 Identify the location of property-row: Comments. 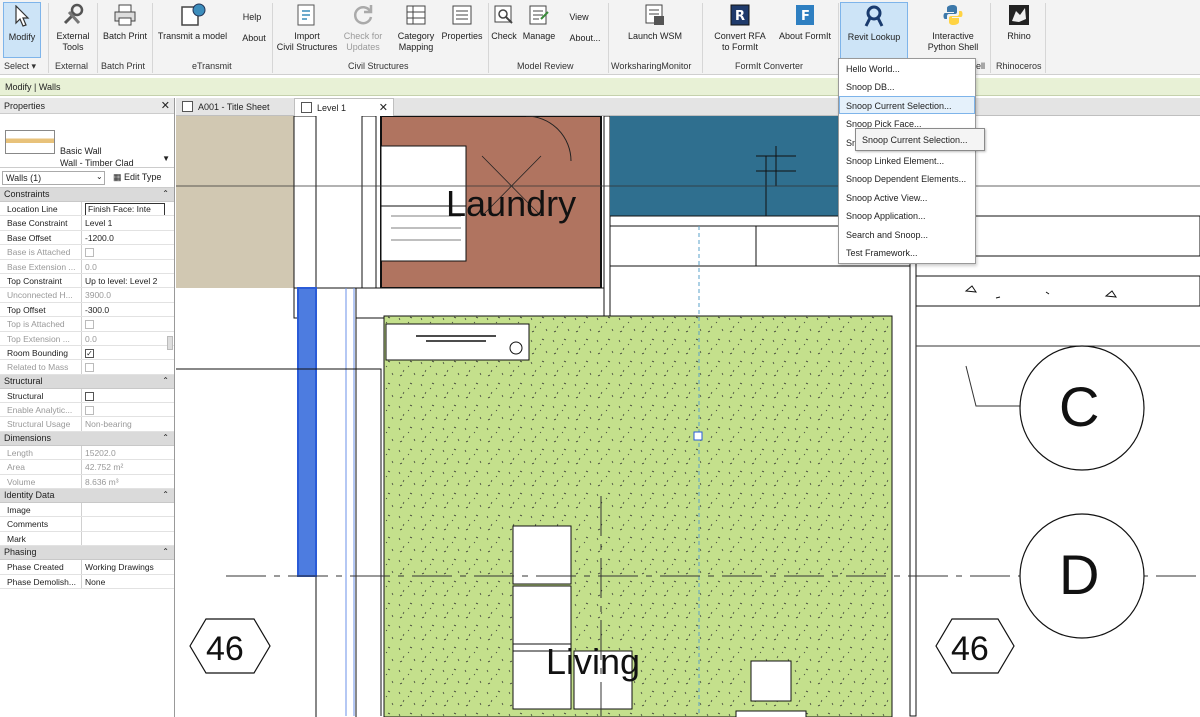
(87, 524).